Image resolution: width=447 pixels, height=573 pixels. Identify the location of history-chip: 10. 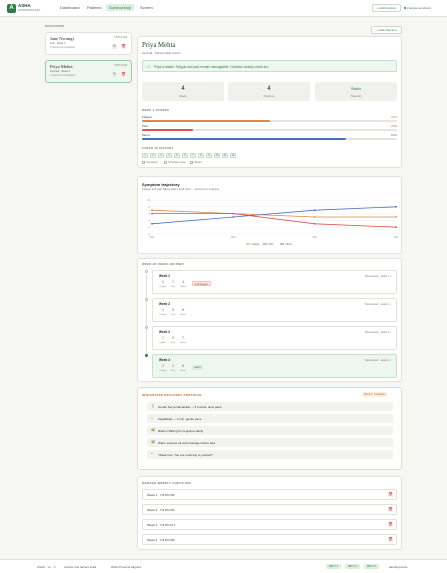
(217, 155).